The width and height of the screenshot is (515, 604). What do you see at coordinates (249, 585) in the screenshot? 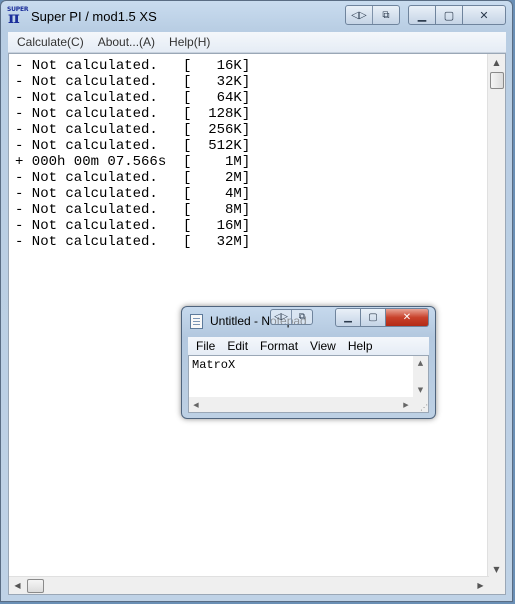
I see `horizontal-scrollbar: ◀ ▶` at bounding box center [249, 585].